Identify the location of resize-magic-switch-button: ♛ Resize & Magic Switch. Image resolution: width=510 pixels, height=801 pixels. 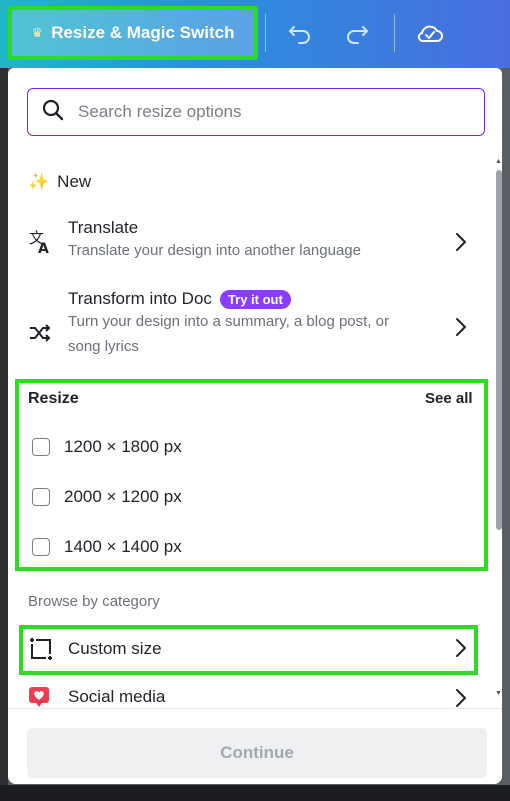
(133, 33).